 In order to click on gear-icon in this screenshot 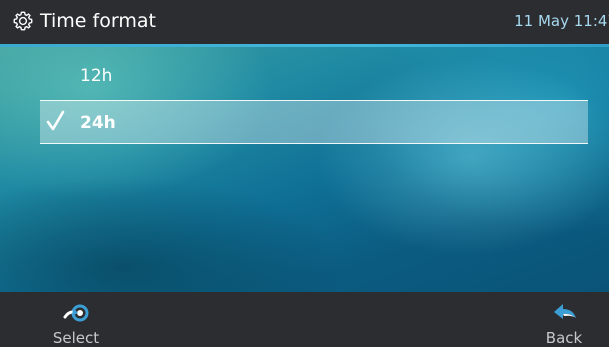, I will do `click(23, 21)`.